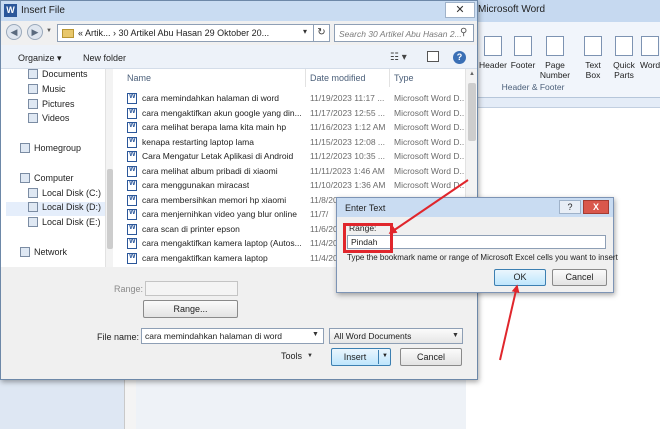  Describe the element at coordinates (404, 78) in the screenshot. I see `column-header-type: Type` at that location.